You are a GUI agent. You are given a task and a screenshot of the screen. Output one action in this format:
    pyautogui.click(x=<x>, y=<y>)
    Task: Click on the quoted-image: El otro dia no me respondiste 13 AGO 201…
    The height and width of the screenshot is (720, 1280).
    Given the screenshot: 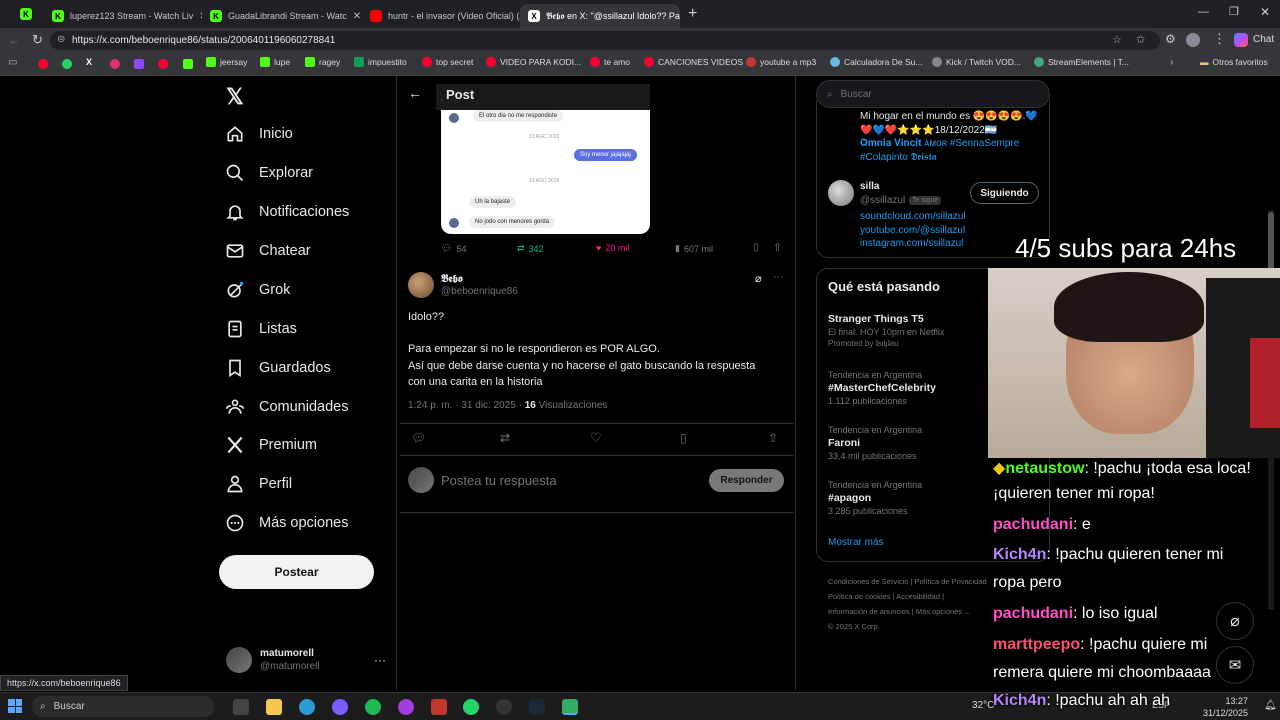 What is the action you would take?
    pyautogui.click(x=545, y=172)
    